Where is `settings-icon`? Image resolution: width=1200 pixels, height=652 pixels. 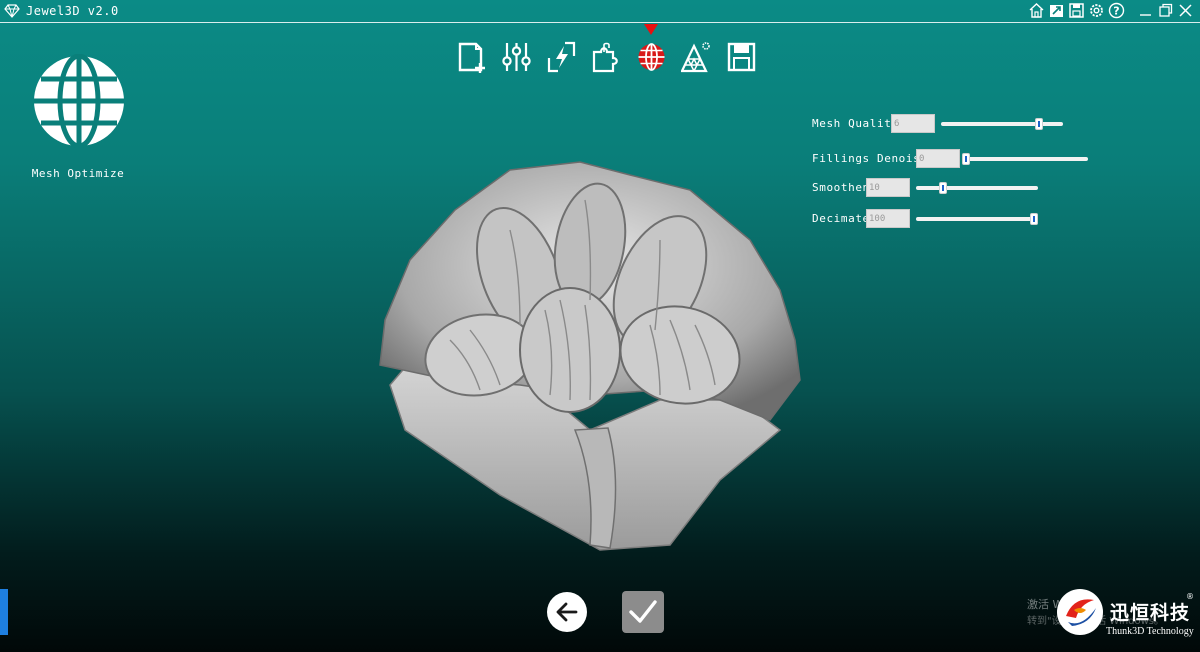
settings-icon is located at coordinates (1096, 10).